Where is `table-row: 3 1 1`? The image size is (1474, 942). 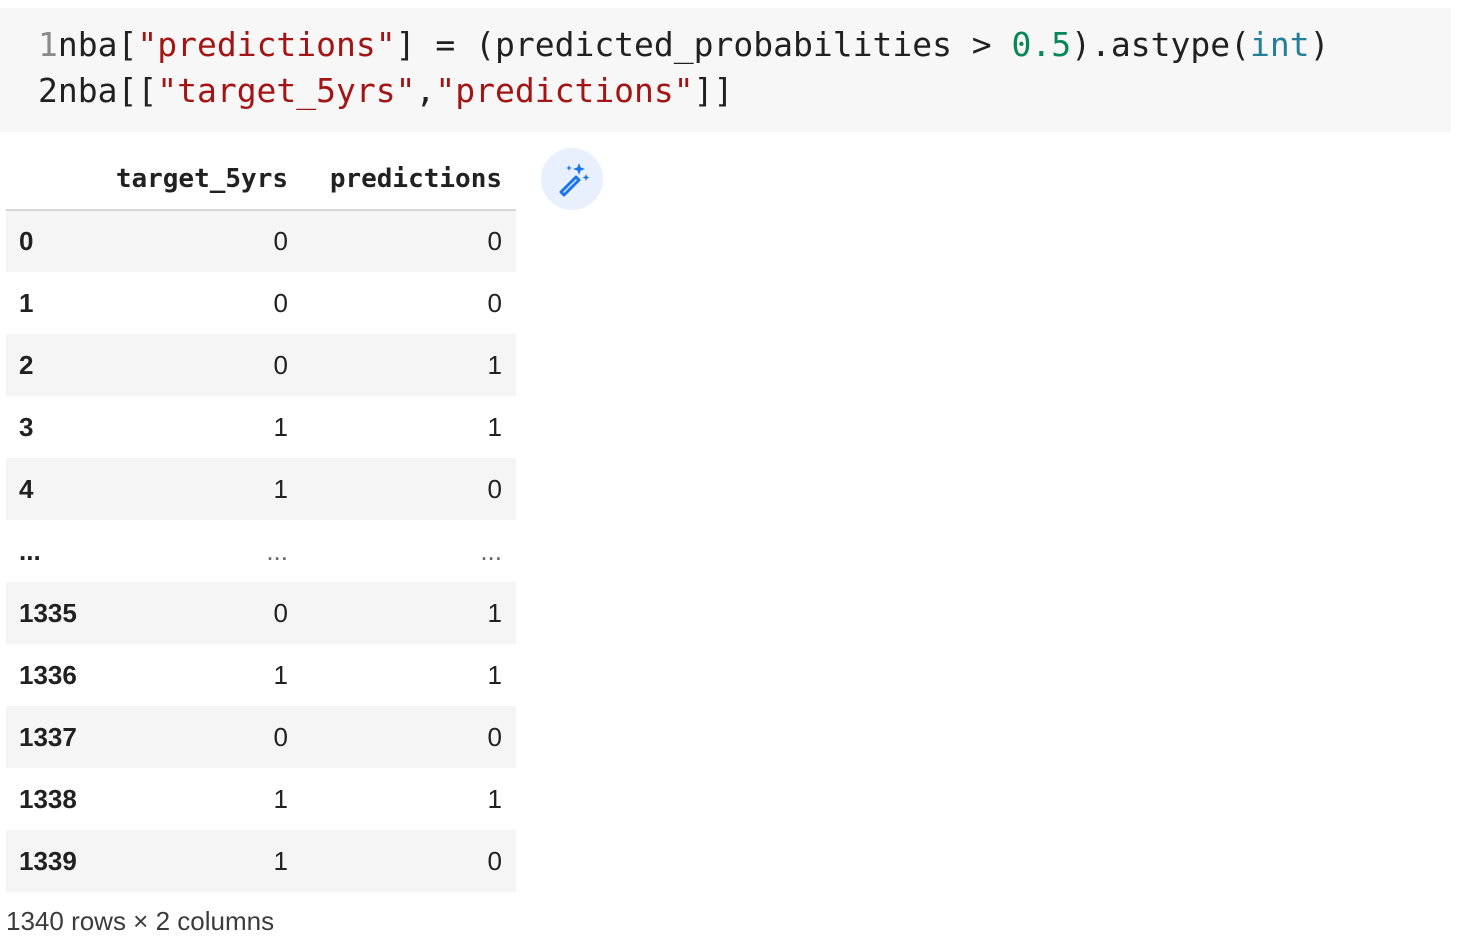 table-row: 3 1 1 is located at coordinates (261, 427).